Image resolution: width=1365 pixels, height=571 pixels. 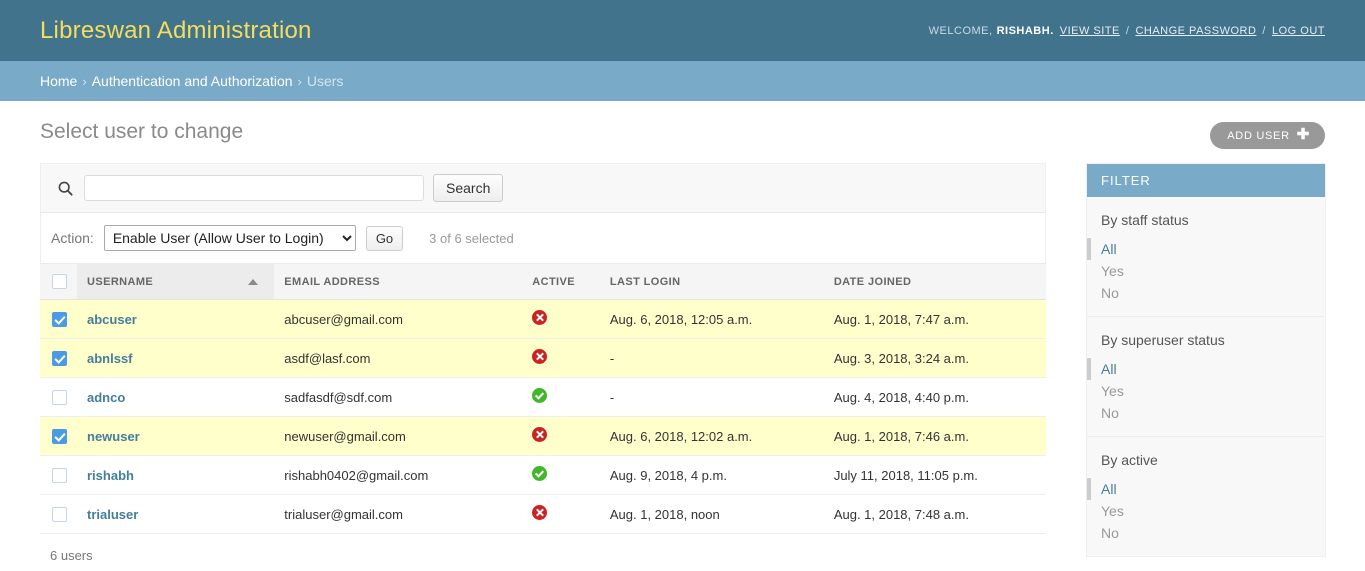 I want to click on cell-date-joined: Aug. 3, 2018, 3:24 a.m., so click(x=934, y=358).